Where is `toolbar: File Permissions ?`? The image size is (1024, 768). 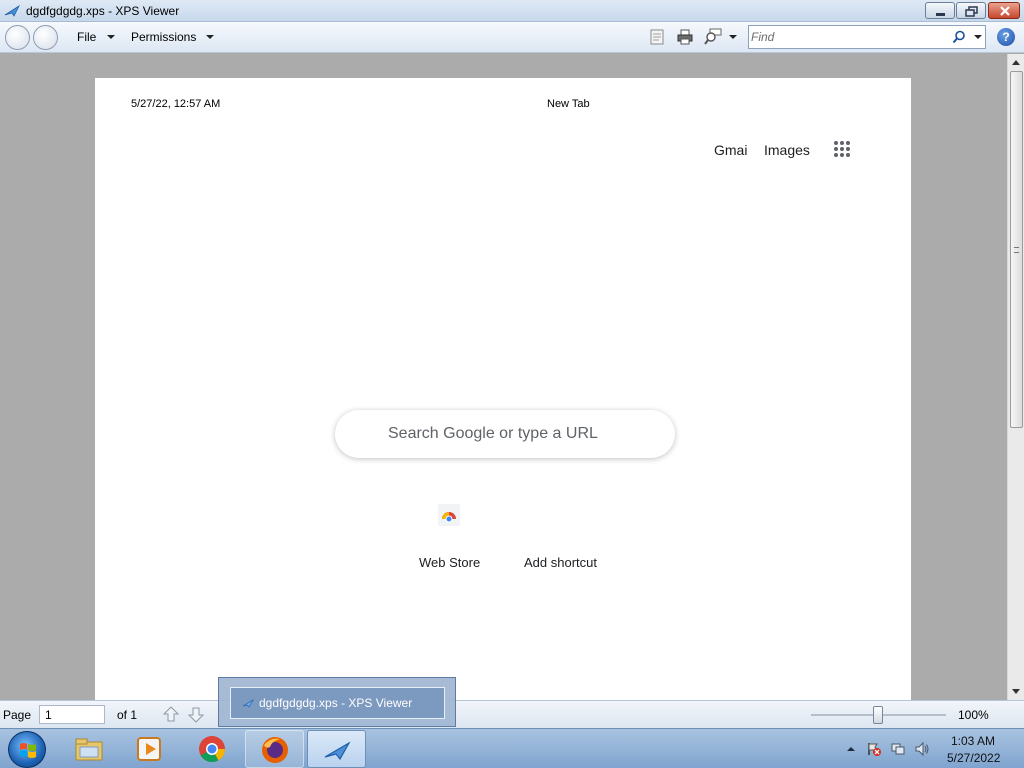
toolbar: File Permissions ? is located at coordinates (512, 37).